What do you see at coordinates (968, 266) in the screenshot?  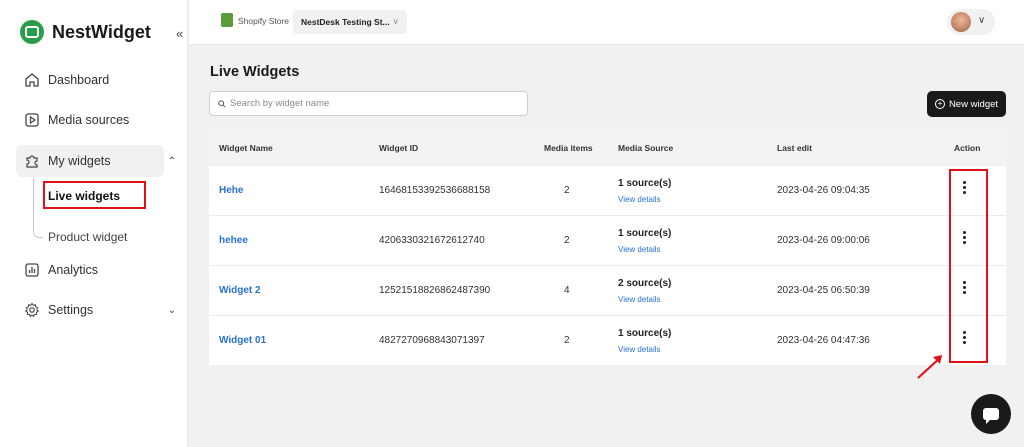 I see `action-column-highlight` at bounding box center [968, 266].